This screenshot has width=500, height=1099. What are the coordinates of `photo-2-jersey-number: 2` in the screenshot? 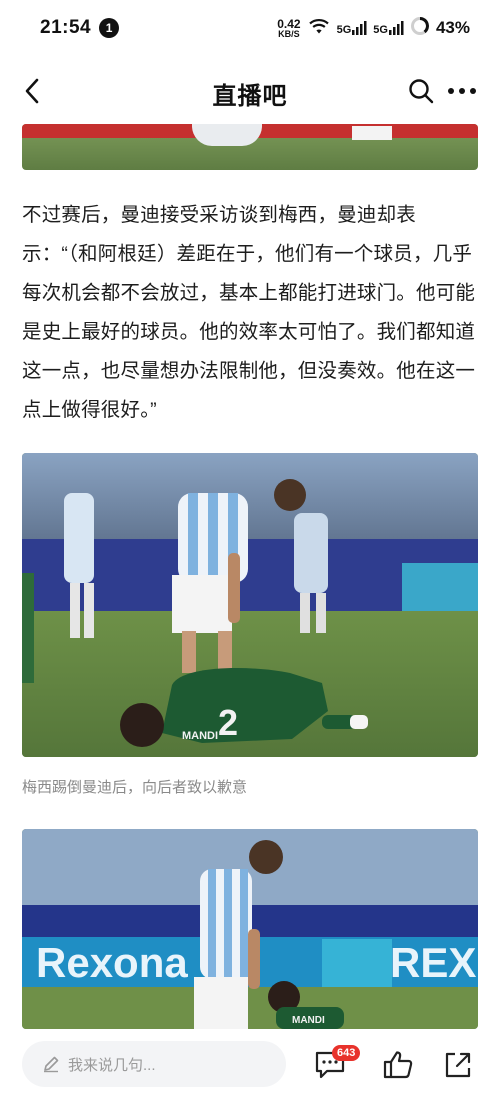 It's located at (228, 722).